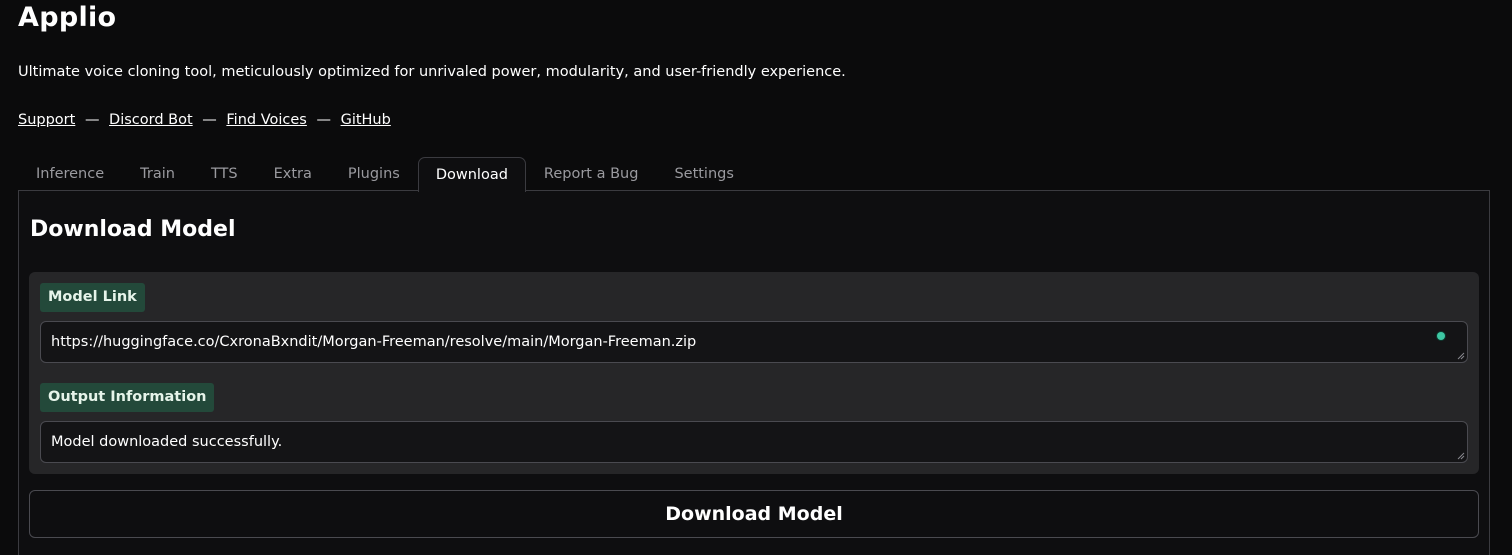 The height and width of the screenshot is (555, 1512). I want to click on tab-tts: TTS, so click(224, 173).